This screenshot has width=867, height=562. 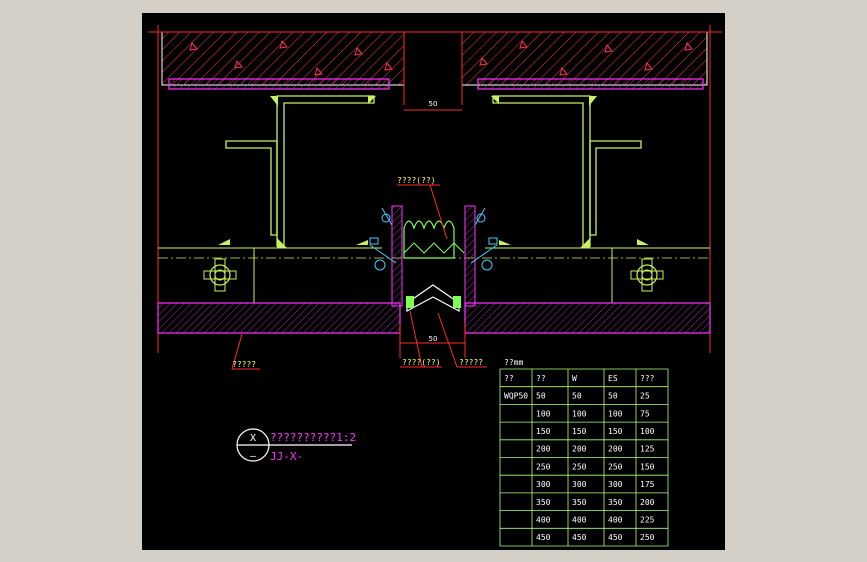 I want to click on leader-lines, so click(x=359, y=277).